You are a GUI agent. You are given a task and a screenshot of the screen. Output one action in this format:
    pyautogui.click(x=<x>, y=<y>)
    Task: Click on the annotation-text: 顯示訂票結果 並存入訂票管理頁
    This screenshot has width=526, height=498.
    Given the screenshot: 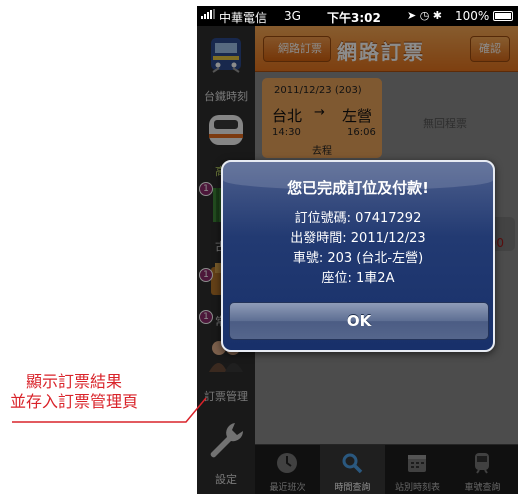 What is the action you would take?
    pyautogui.click(x=74, y=392)
    